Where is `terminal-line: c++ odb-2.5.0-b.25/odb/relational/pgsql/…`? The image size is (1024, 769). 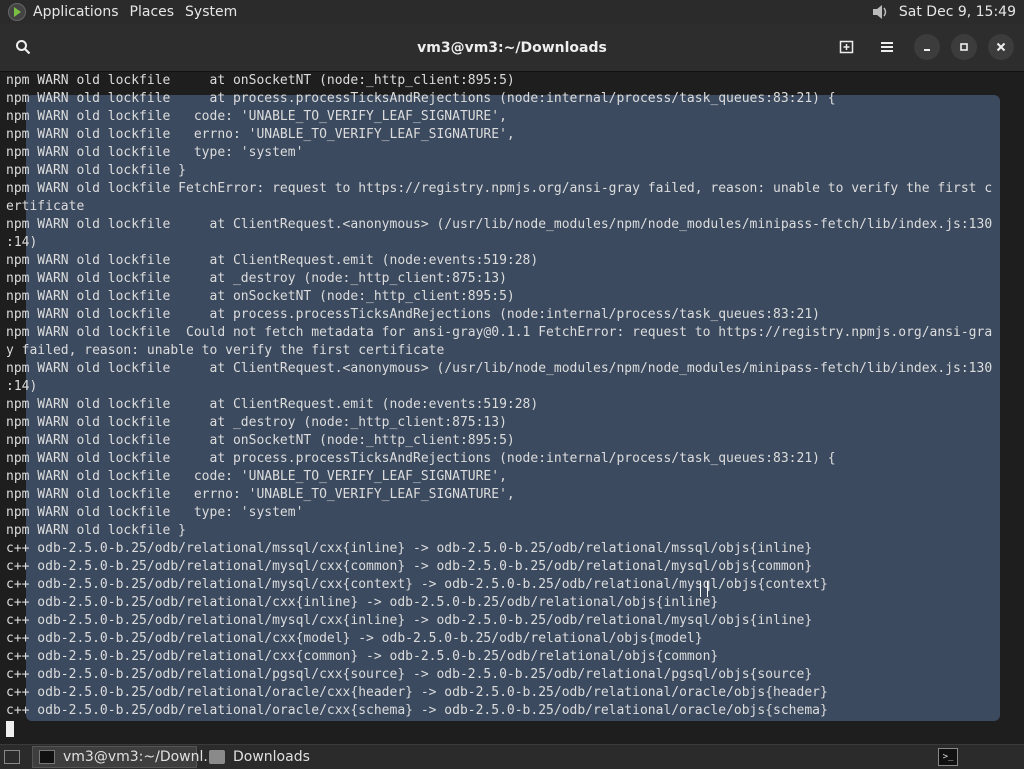
terminal-line: c++ odb-2.5.0-b.25/odb/relational/pgsql/… is located at coordinates (409, 674).